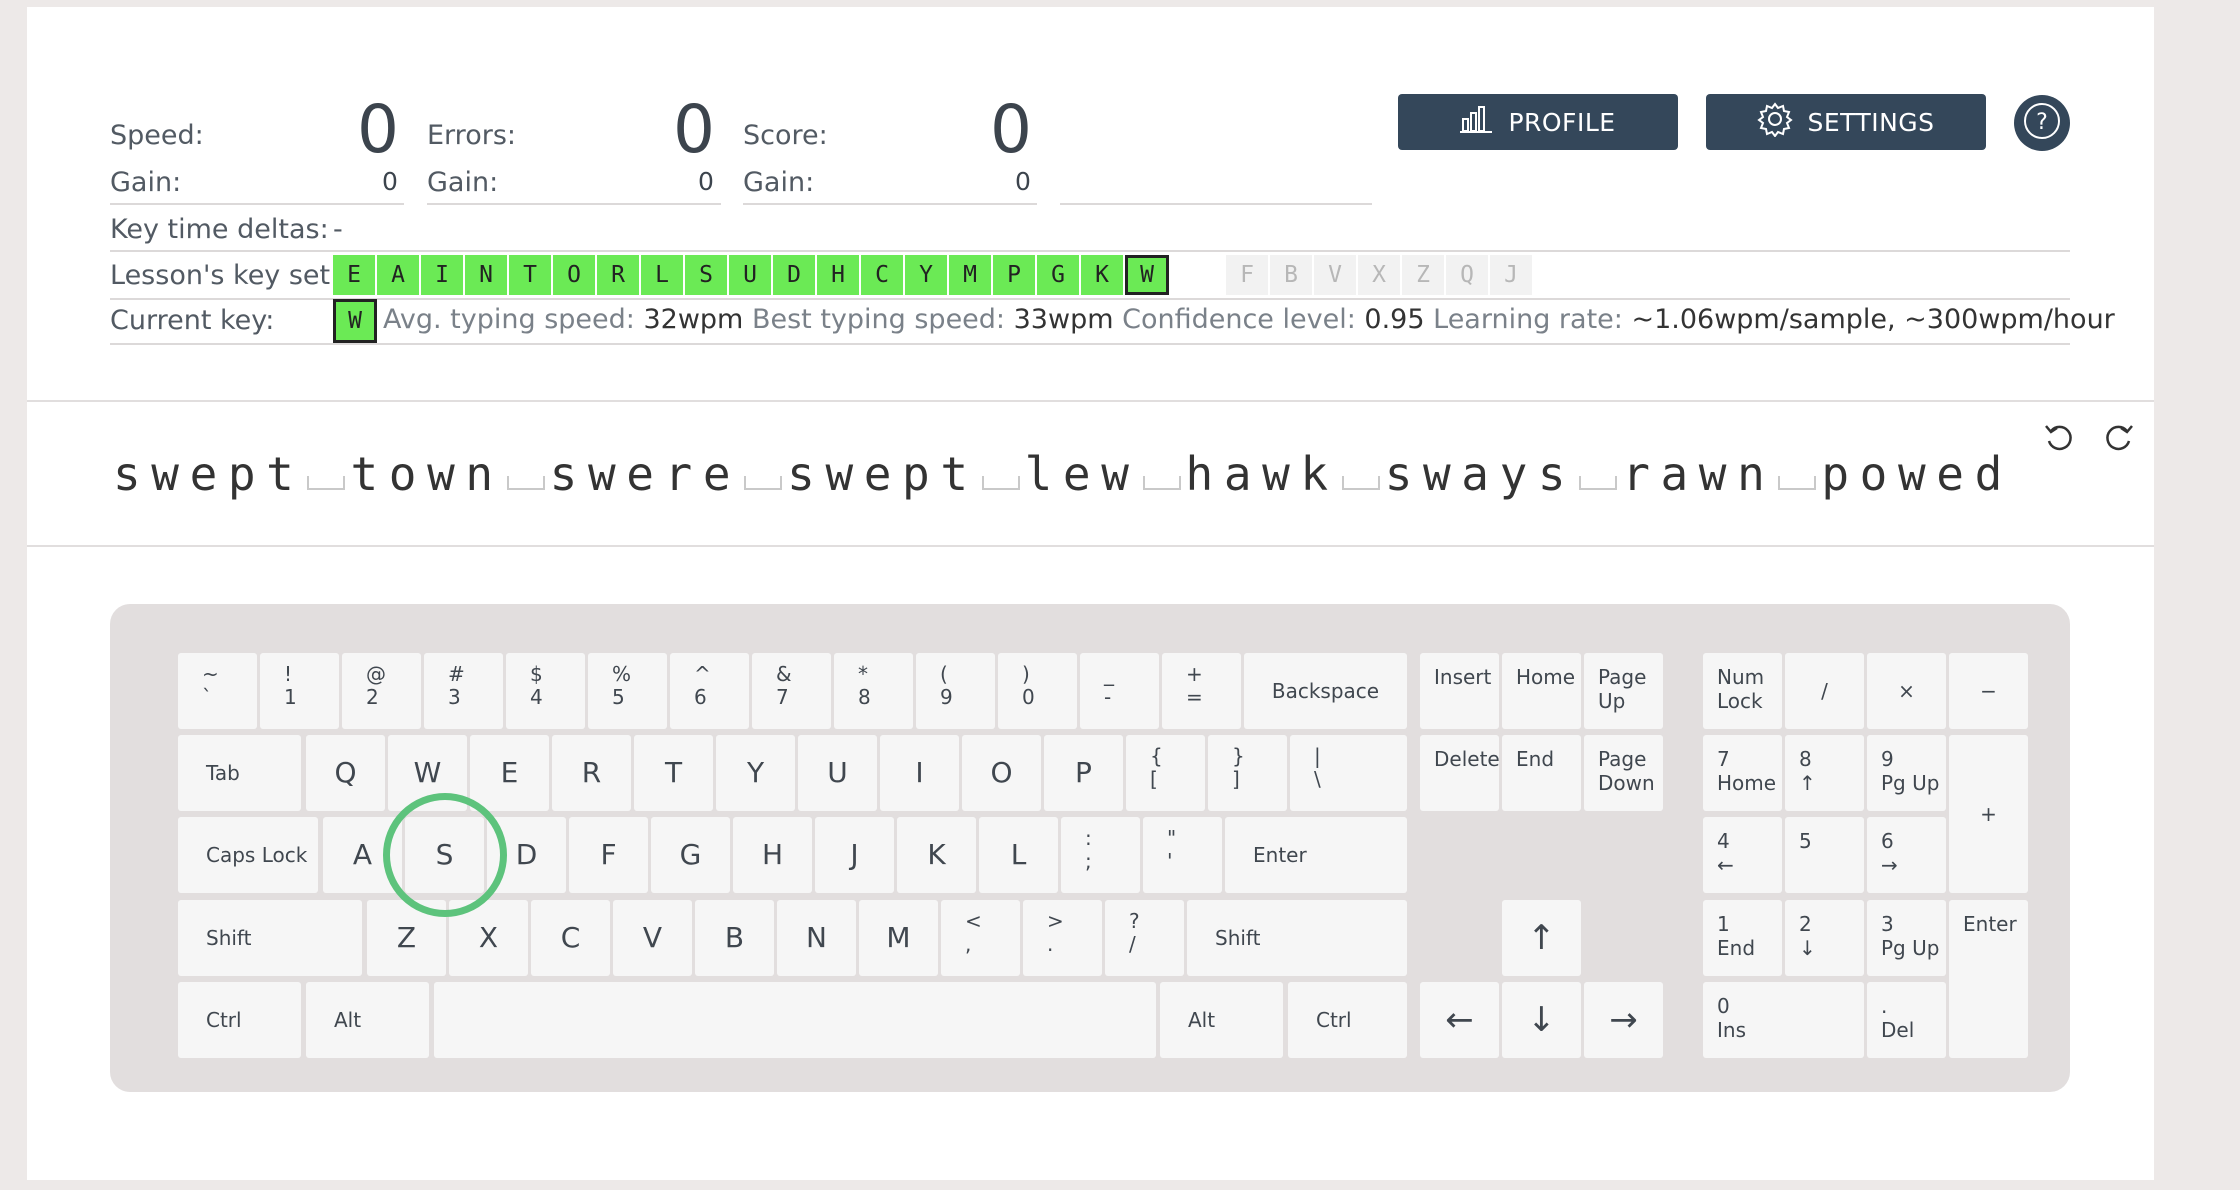 This screenshot has height=1190, width=2240. What do you see at coordinates (854, 855) in the screenshot?
I see `key-j: J` at bounding box center [854, 855].